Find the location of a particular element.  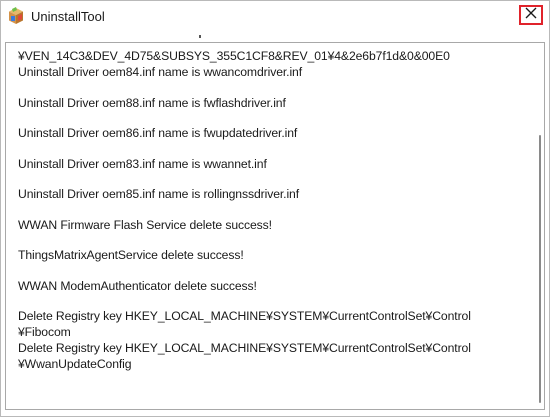

log-line: ThingsMatrixAgentService delete success! is located at coordinates (131, 255).